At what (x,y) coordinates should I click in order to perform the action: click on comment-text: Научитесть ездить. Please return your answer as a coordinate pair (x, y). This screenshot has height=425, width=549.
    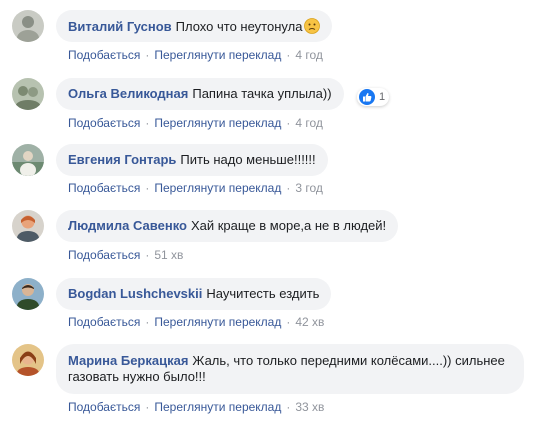
    Looking at the image, I should click on (263, 293).